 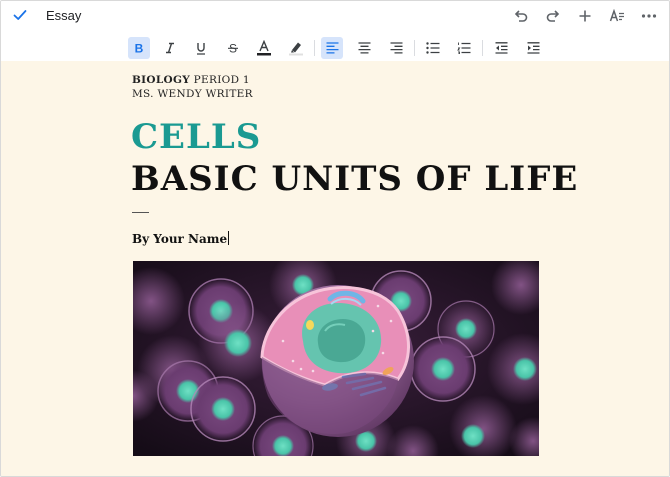 What do you see at coordinates (335, 16) in the screenshot?
I see `top-app-bar: Essay` at bounding box center [335, 16].